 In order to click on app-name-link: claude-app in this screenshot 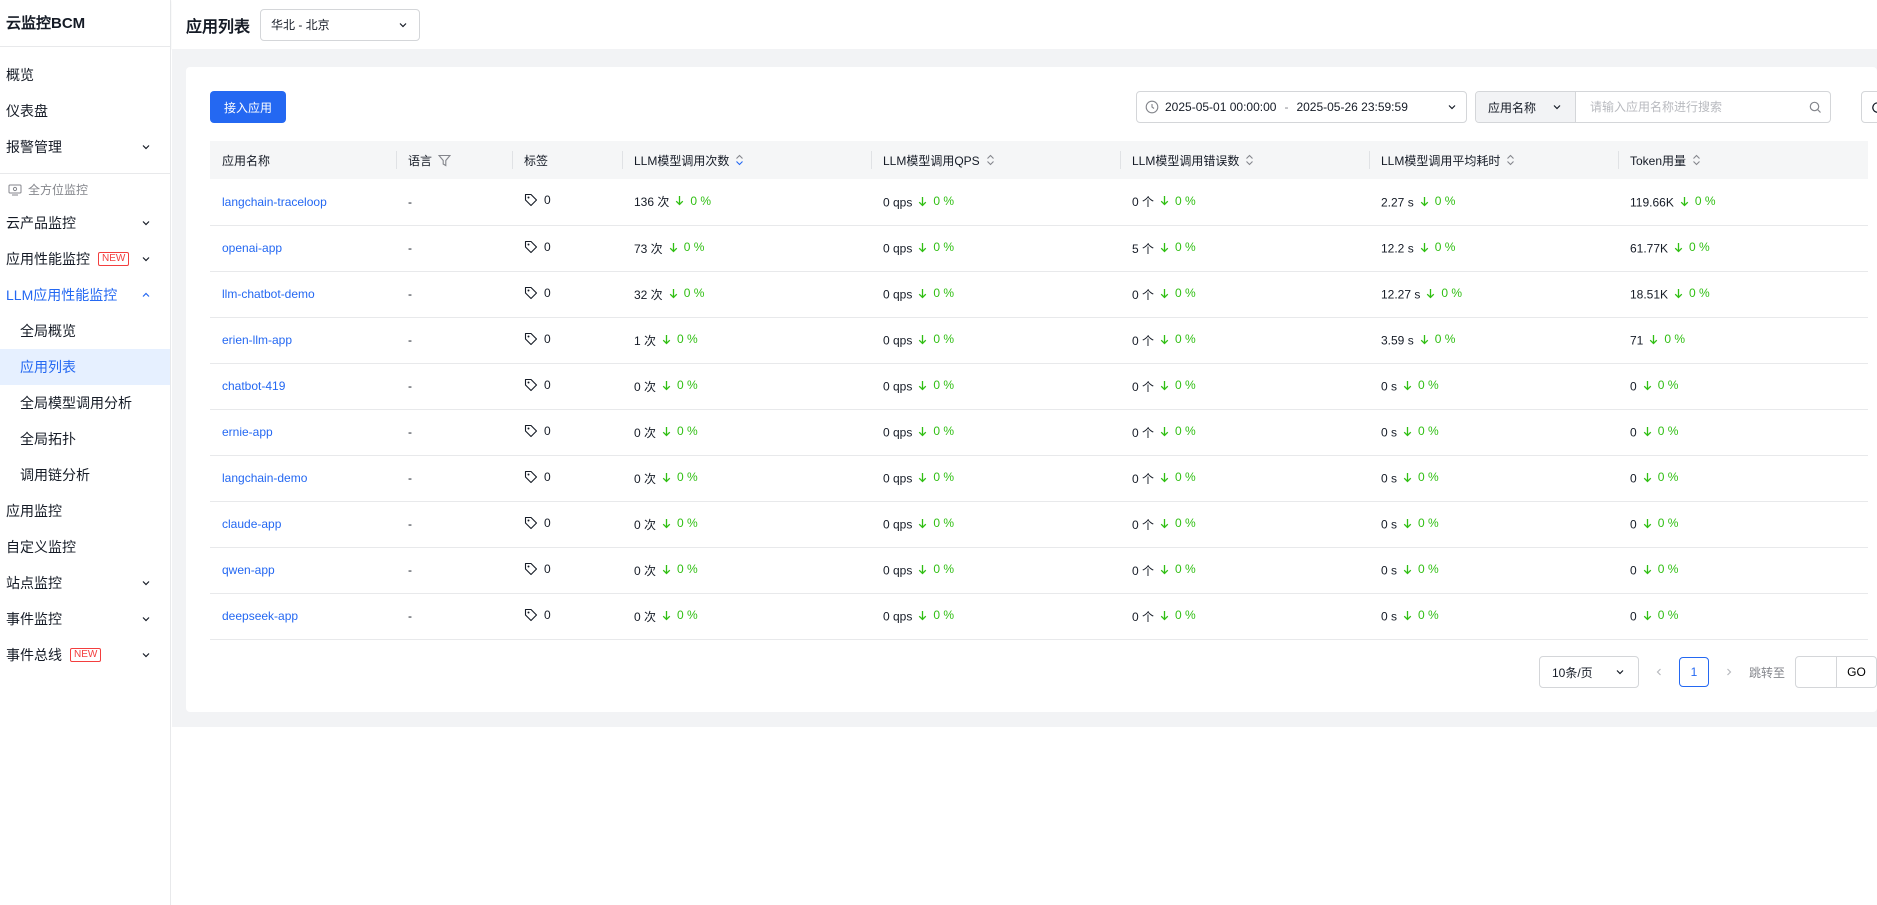, I will do `click(251, 524)`.